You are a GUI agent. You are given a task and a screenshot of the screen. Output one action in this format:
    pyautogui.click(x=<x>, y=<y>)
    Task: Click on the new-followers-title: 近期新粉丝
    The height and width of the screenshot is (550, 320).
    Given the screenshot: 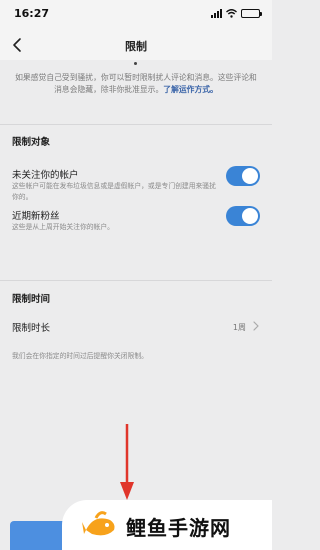 What is the action you would take?
    pyautogui.click(x=36, y=216)
    